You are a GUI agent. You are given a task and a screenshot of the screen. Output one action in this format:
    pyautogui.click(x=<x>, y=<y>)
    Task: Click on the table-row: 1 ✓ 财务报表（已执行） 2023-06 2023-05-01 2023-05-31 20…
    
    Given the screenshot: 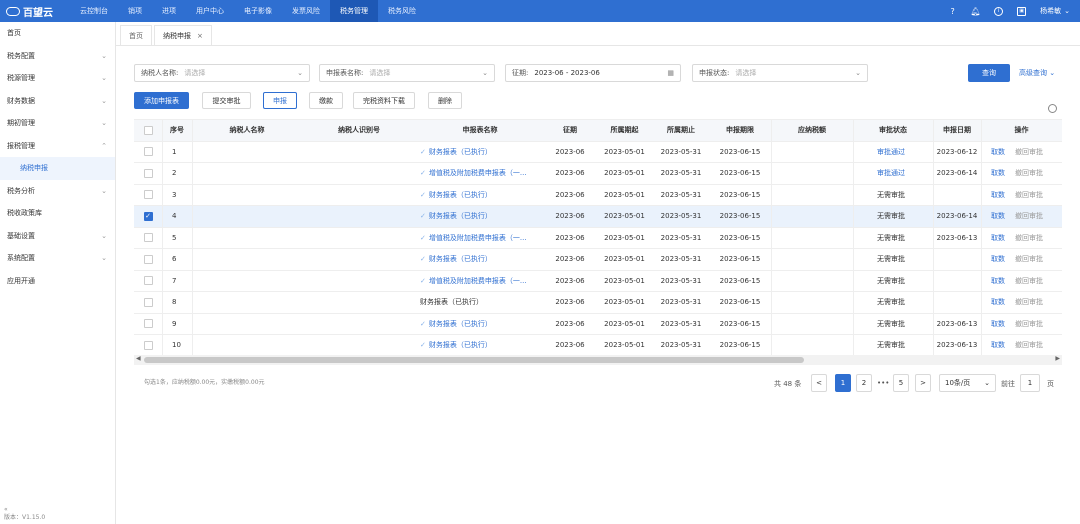 What is the action you would take?
    pyautogui.click(x=598, y=152)
    